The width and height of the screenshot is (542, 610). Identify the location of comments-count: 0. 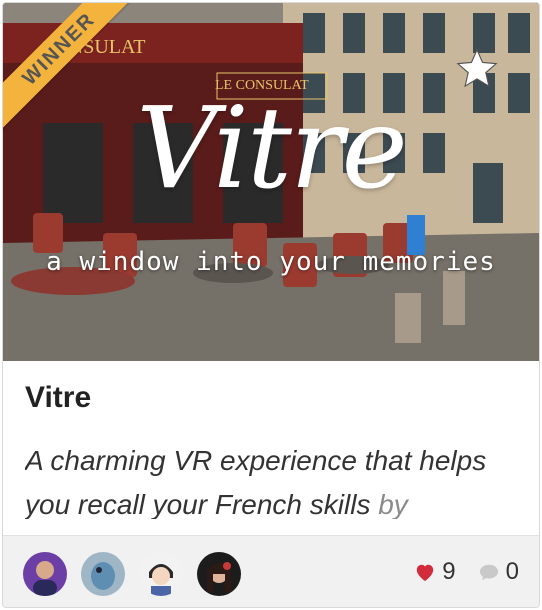
(498, 572).